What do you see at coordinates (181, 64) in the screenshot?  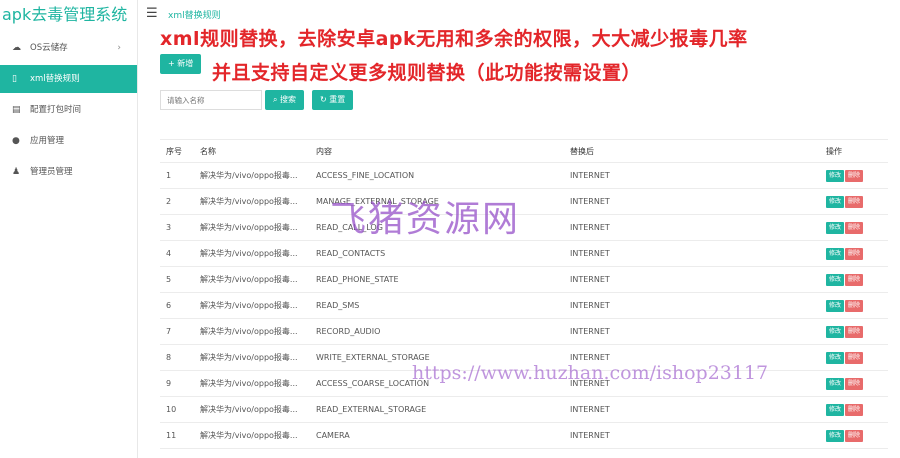 I see `add-button: + 新增` at bounding box center [181, 64].